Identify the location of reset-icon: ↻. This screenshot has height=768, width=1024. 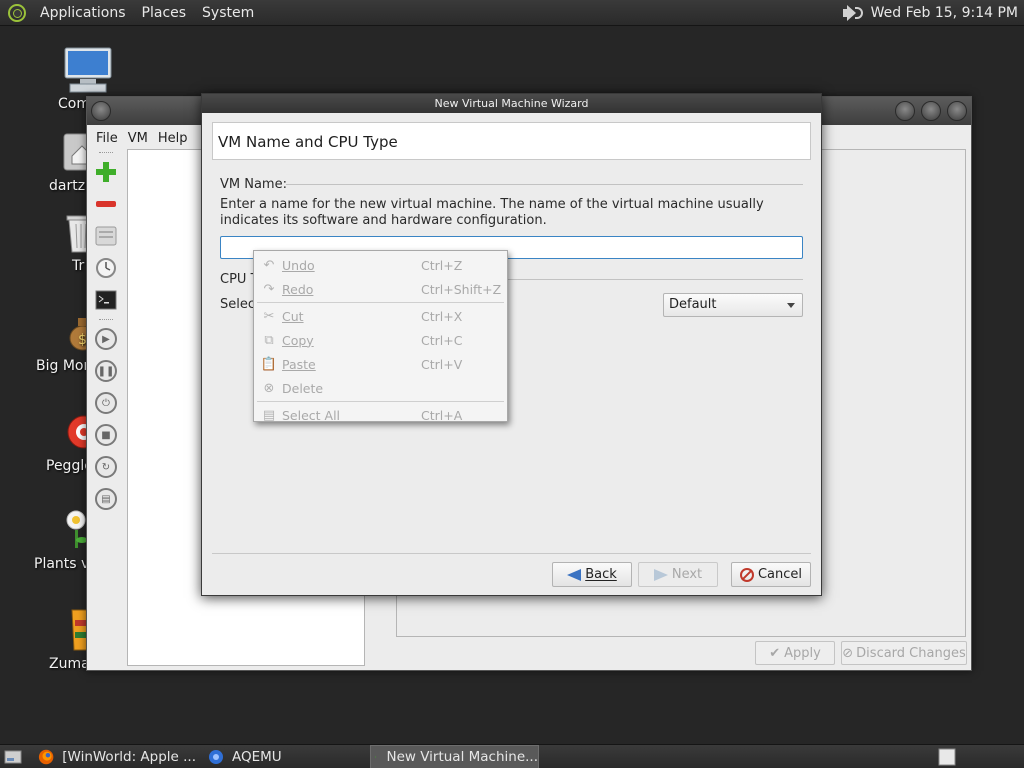
(106, 467).